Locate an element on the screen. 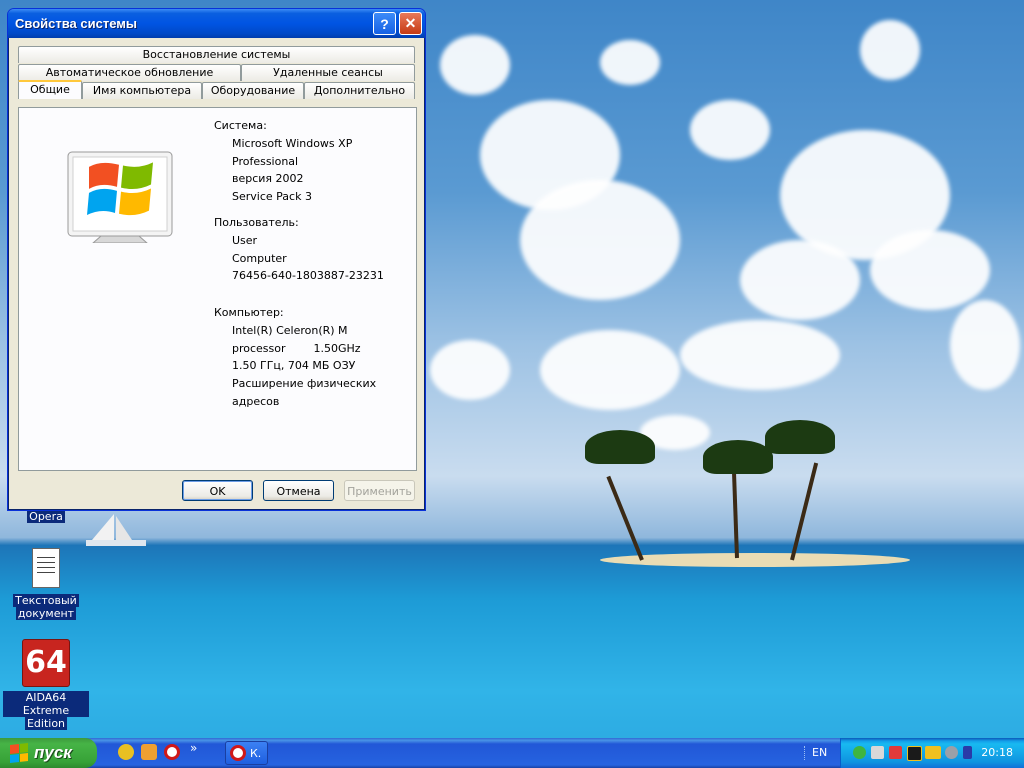  user-heading: Пользователь: is located at coordinates (256, 222).